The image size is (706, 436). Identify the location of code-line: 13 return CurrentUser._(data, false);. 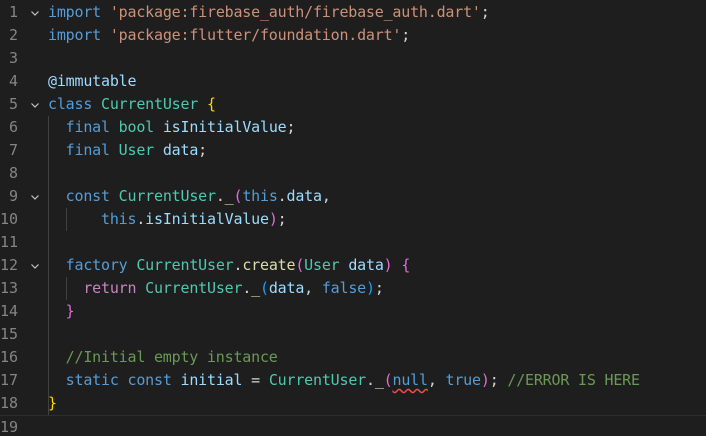
(353, 288).